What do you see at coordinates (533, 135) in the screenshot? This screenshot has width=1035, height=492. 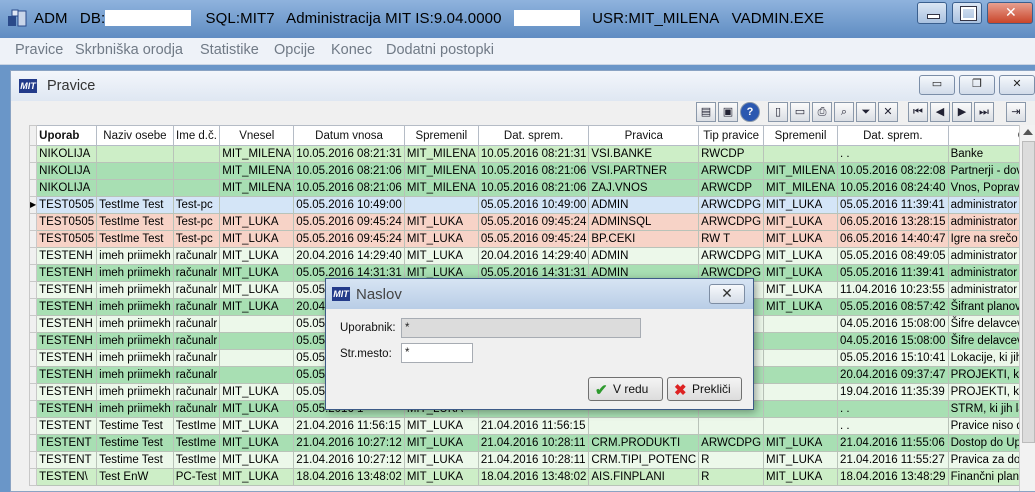 I see `col-header-dat-sprem: Dat. sprem.` at bounding box center [533, 135].